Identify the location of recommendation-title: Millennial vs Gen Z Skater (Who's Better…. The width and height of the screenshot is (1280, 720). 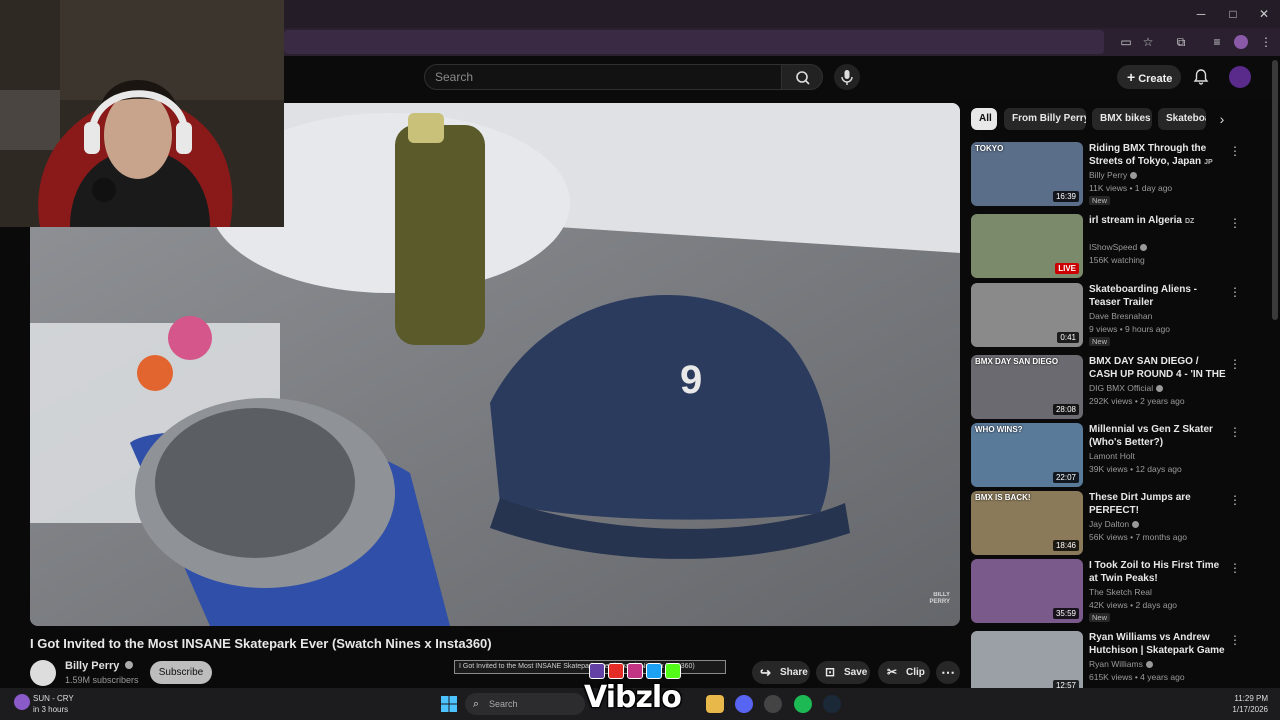
(1158, 436).